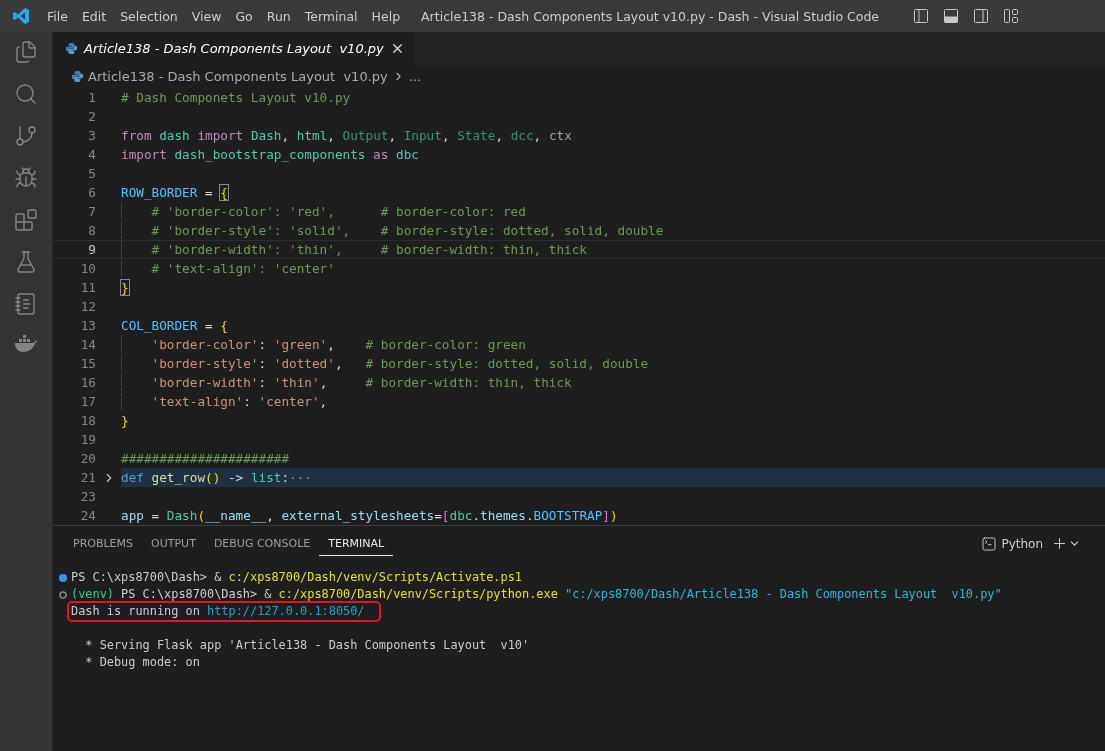  I want to click on code-line: 'border-style': 'dotted', # border-style: dotted, solid, double, so click(385, 363).